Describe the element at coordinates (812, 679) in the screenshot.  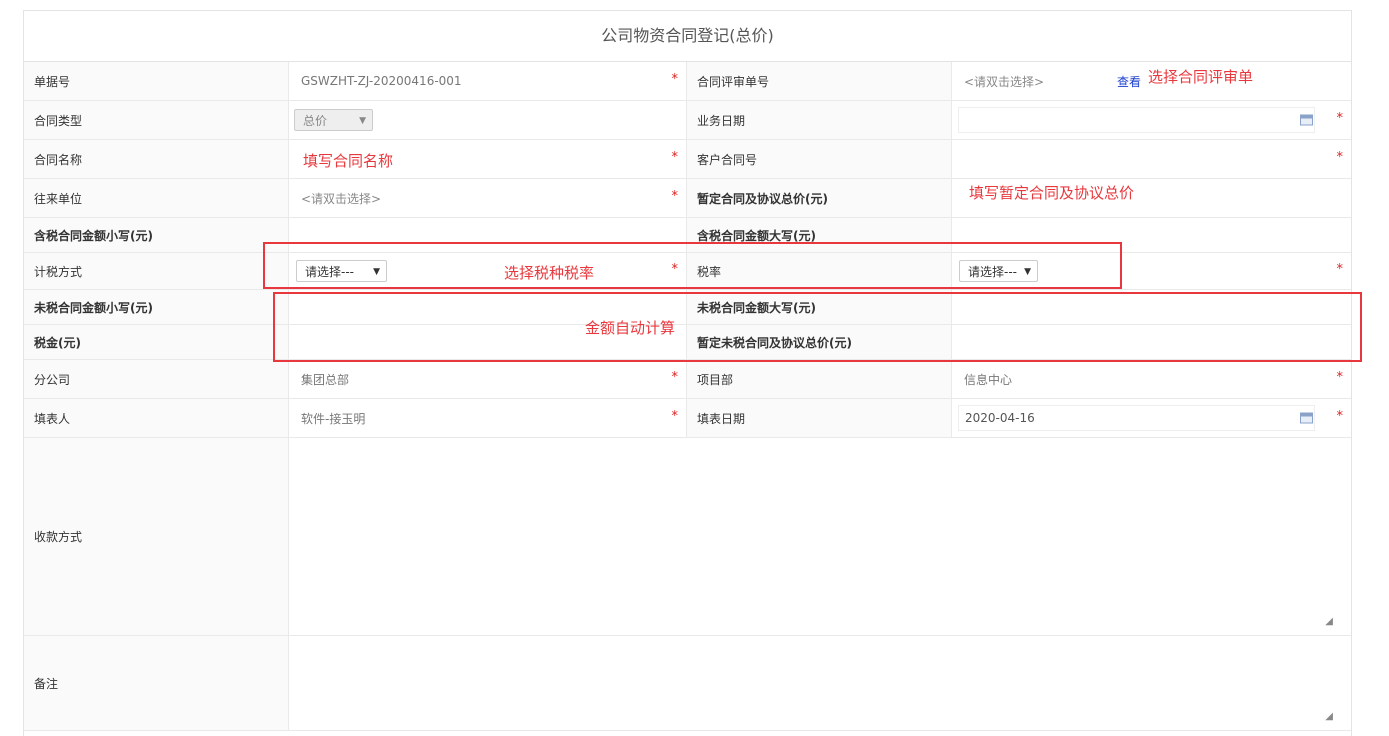
I see `remarks-area: ◢` at that location.